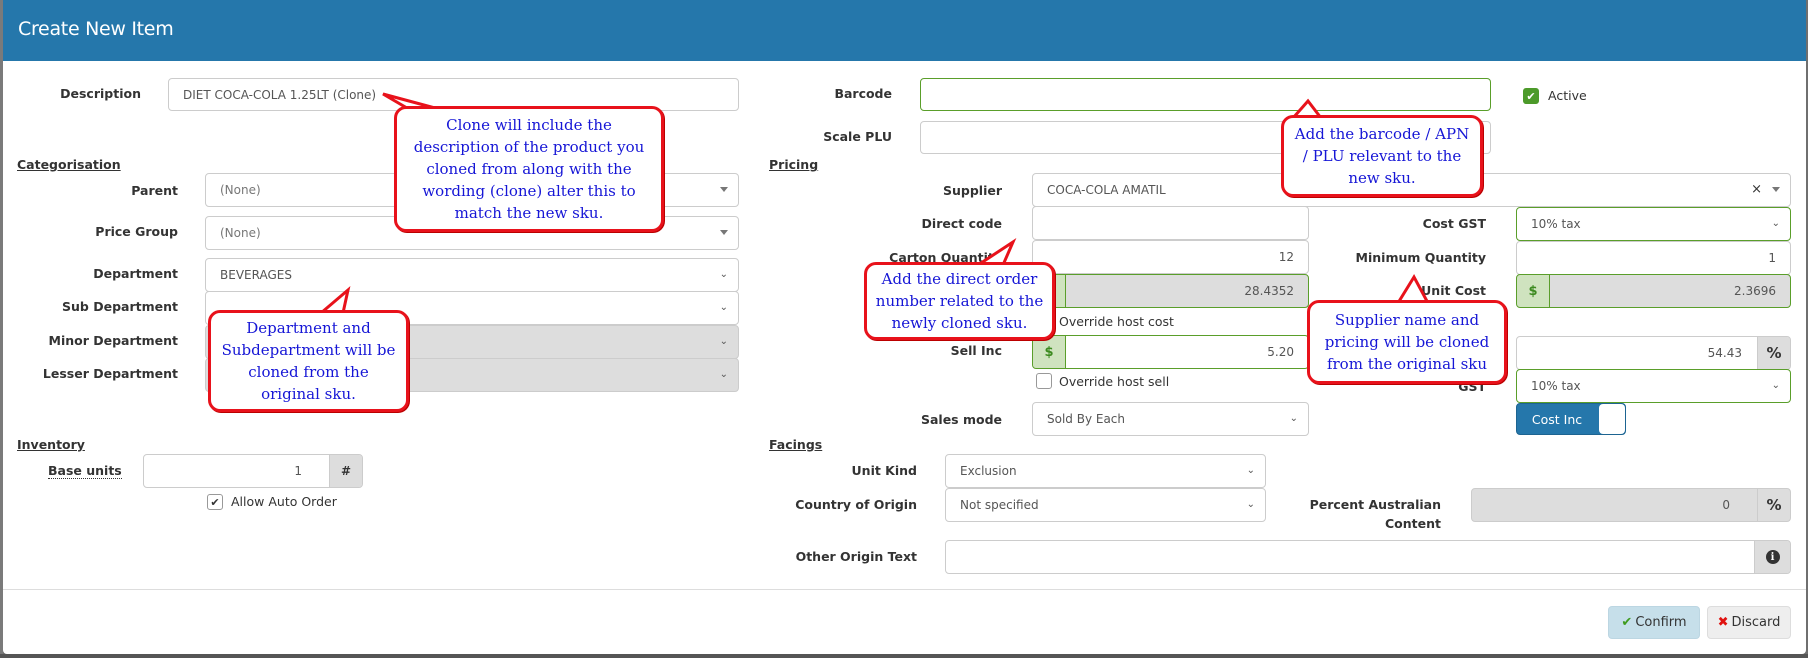 The width and height of the screenshot is (1808, 658). I want to click on minor-department-label: Minor Department, so click(113, 340).